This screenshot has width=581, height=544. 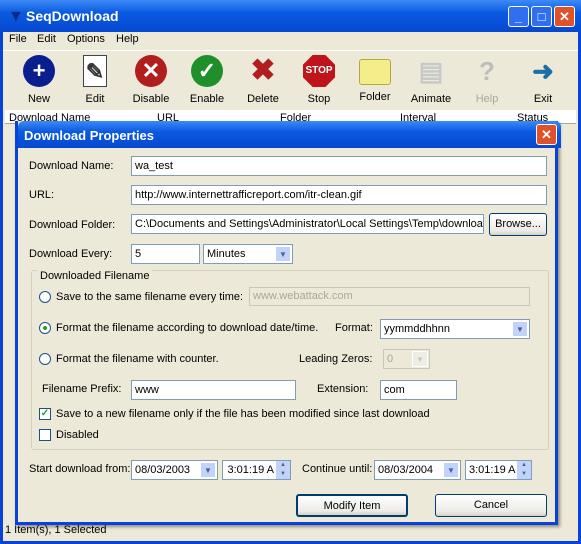 What do you see at coordinates (487, 99) in the screenshot?
I see `toolbar-label: Help` at bounding box center [487, 99].